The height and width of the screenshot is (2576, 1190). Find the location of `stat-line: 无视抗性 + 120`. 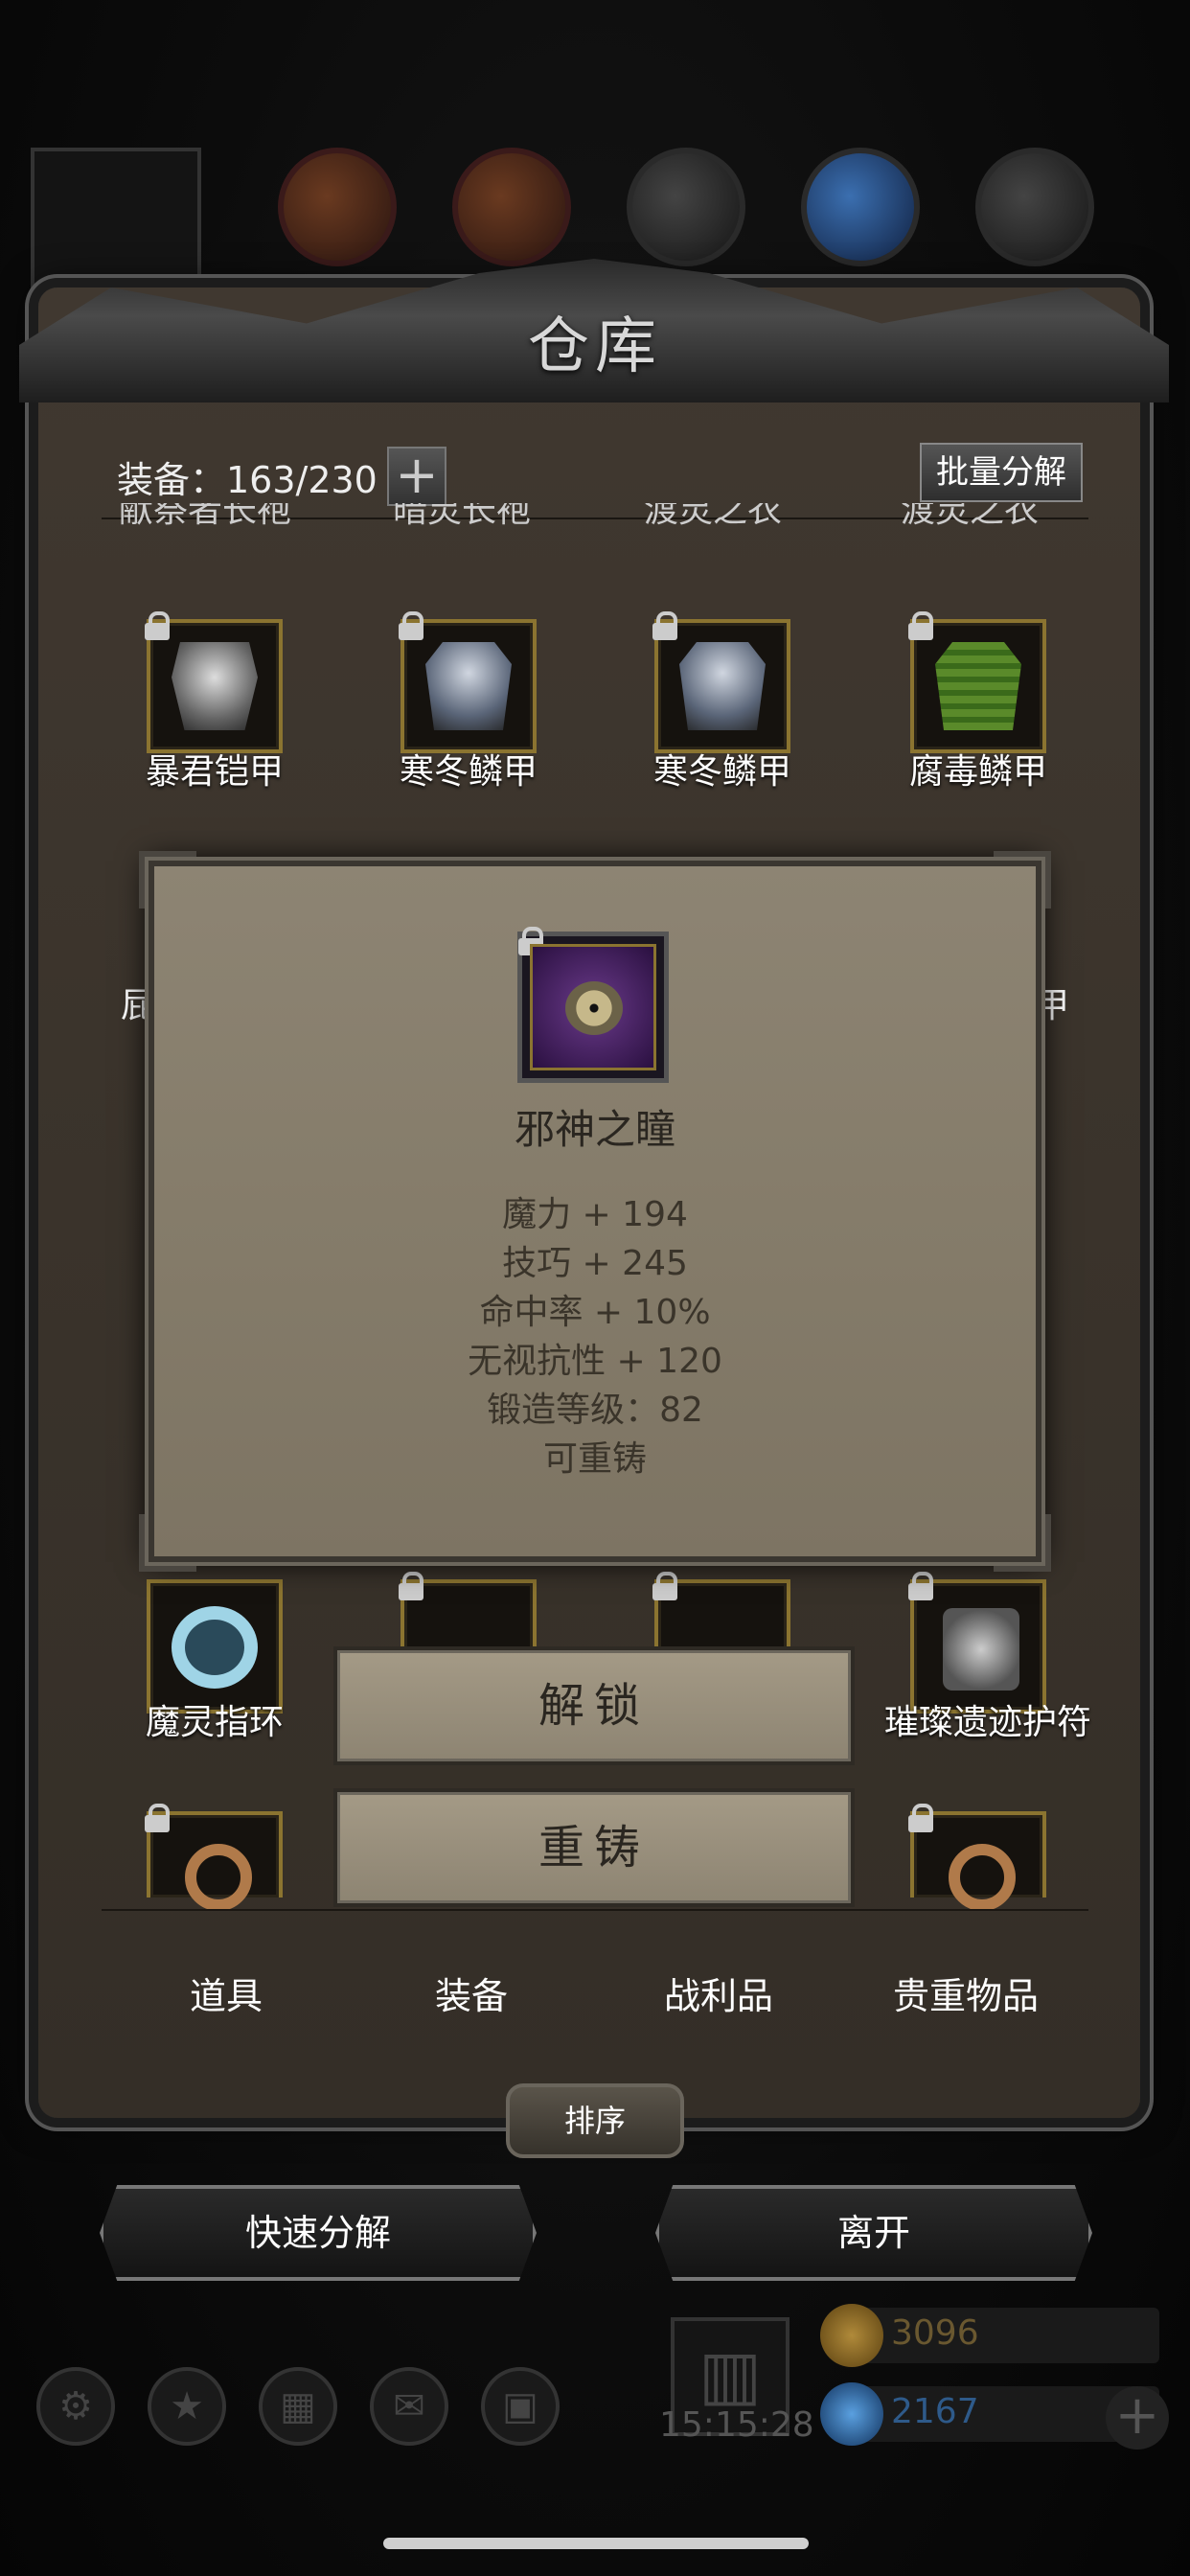

stat-line: 无视抗性 + 120 is located at coordinates (595, 1361).